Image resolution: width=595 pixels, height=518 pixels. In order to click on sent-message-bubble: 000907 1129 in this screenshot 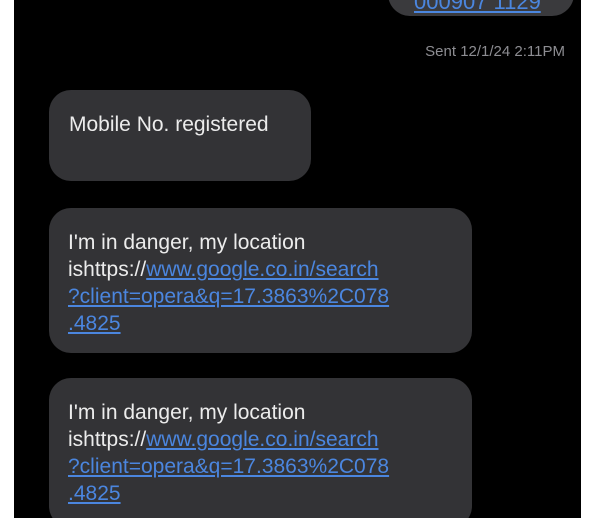, I will do `click(481, 8)`.